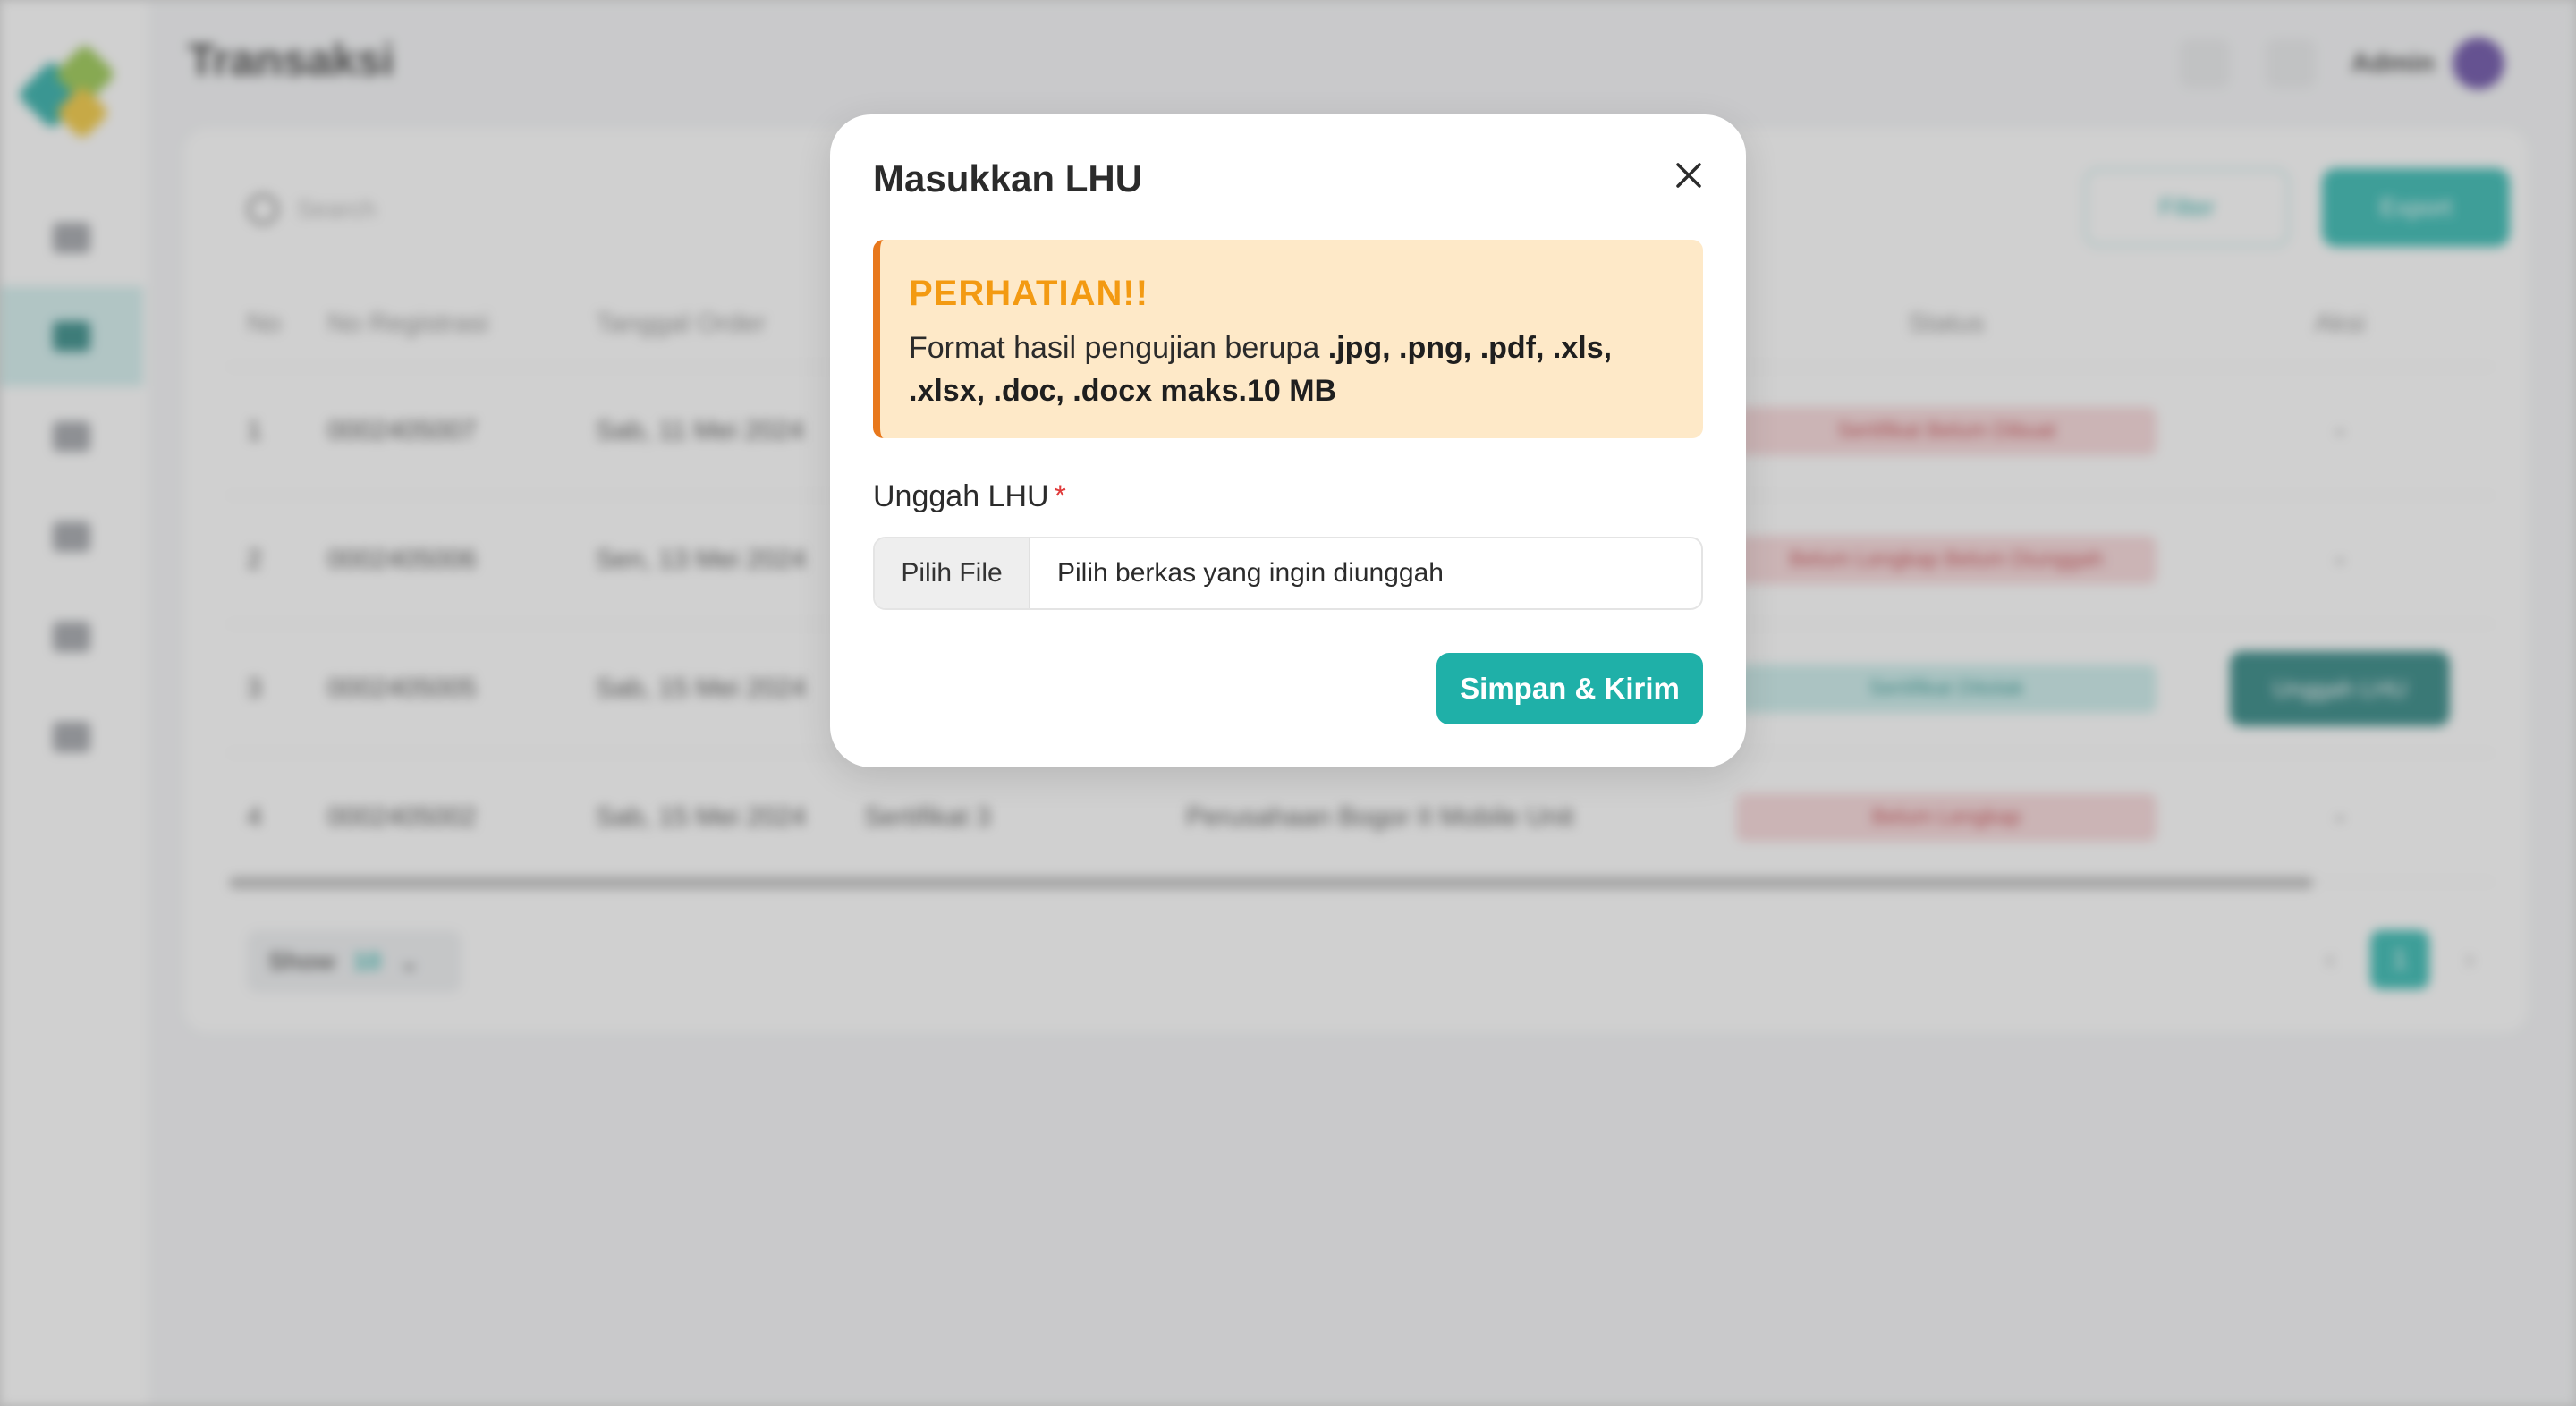 The height and width of the screenshot is (1406, 2576). What do you see at coordinates (1008, 178) in the screenshot?
I see `modal-title: Masukkan LHU` at bounding box center [1008, 178].